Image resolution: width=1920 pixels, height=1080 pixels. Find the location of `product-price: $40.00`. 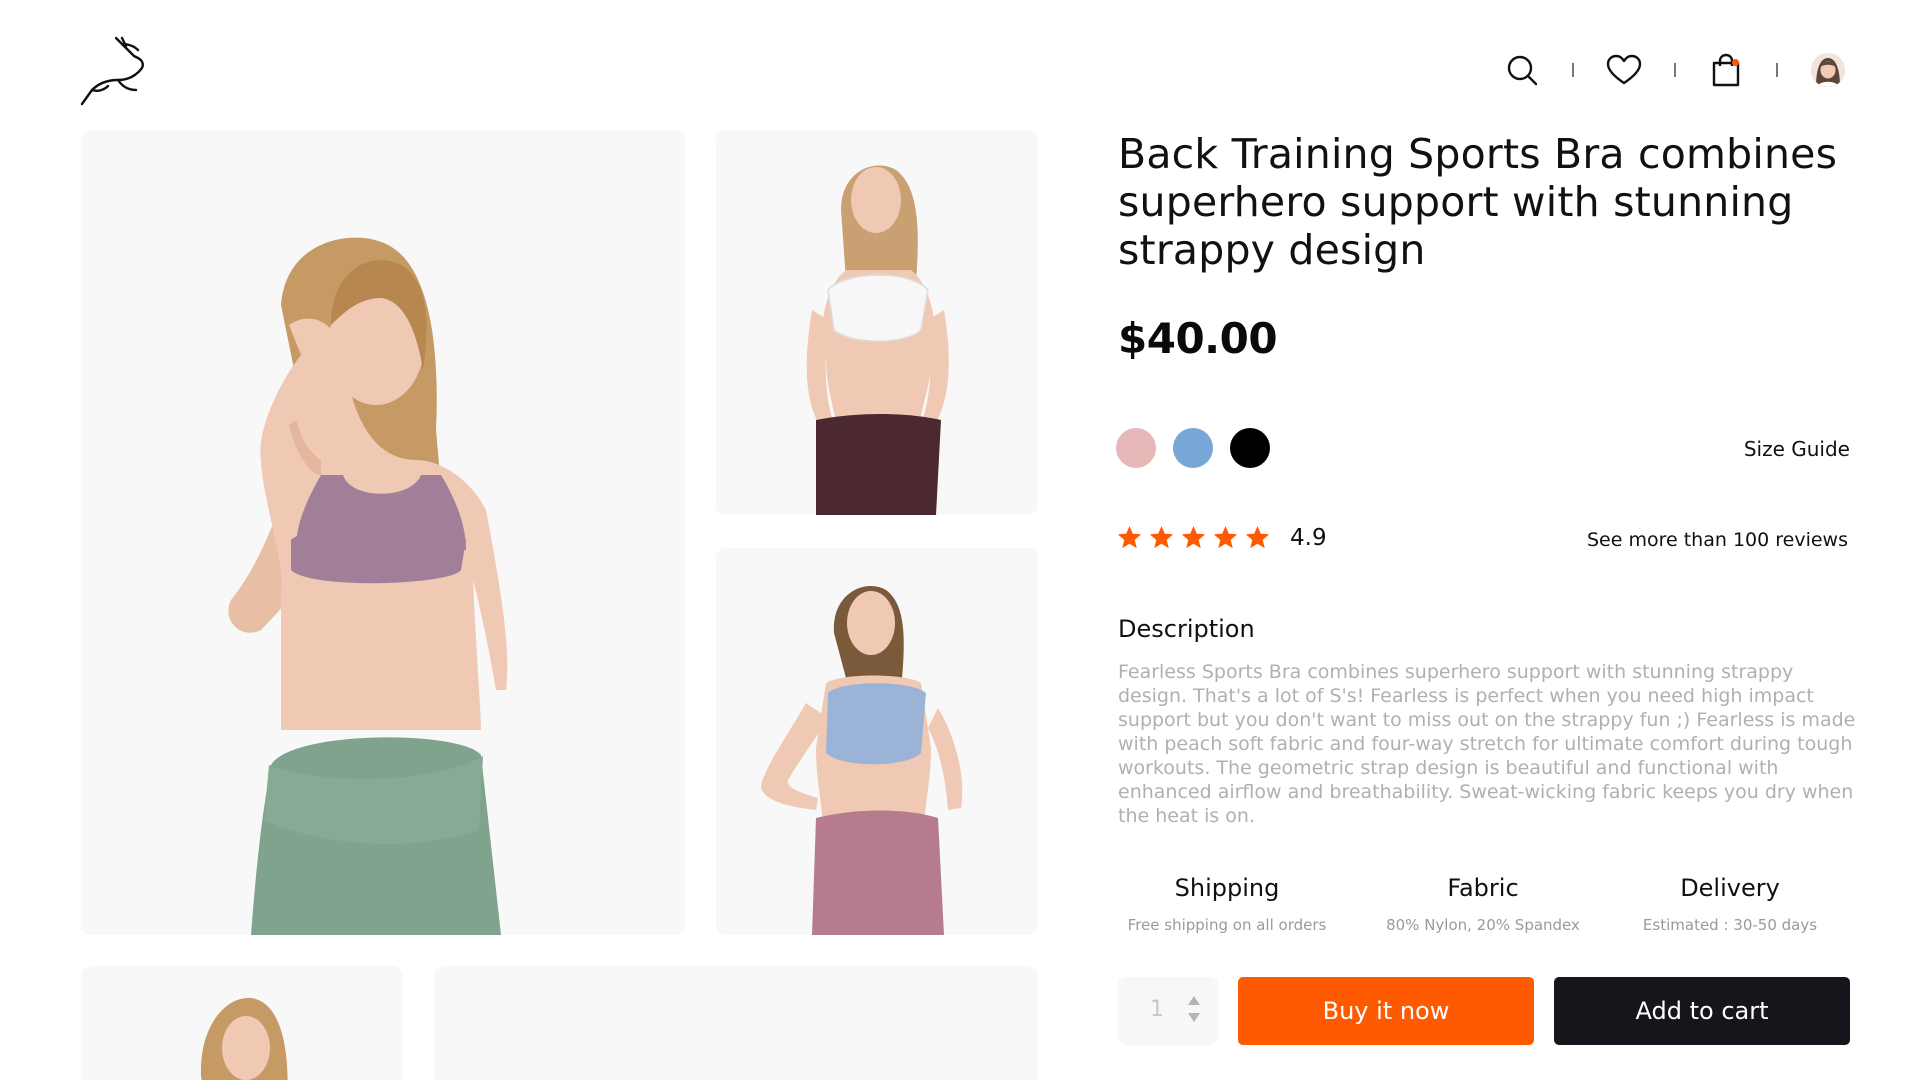

product-price: $40.00 is located at coordinates (1198, 338).